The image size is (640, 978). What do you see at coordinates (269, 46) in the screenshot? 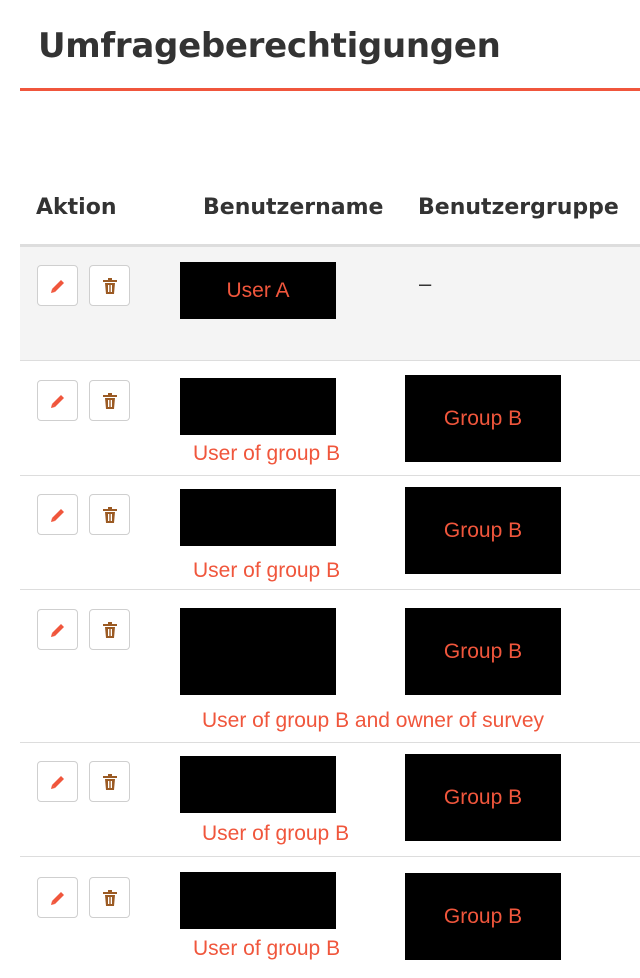
I see `page-title: Umfrageberechtigungen` at bounding box center [269, 46].